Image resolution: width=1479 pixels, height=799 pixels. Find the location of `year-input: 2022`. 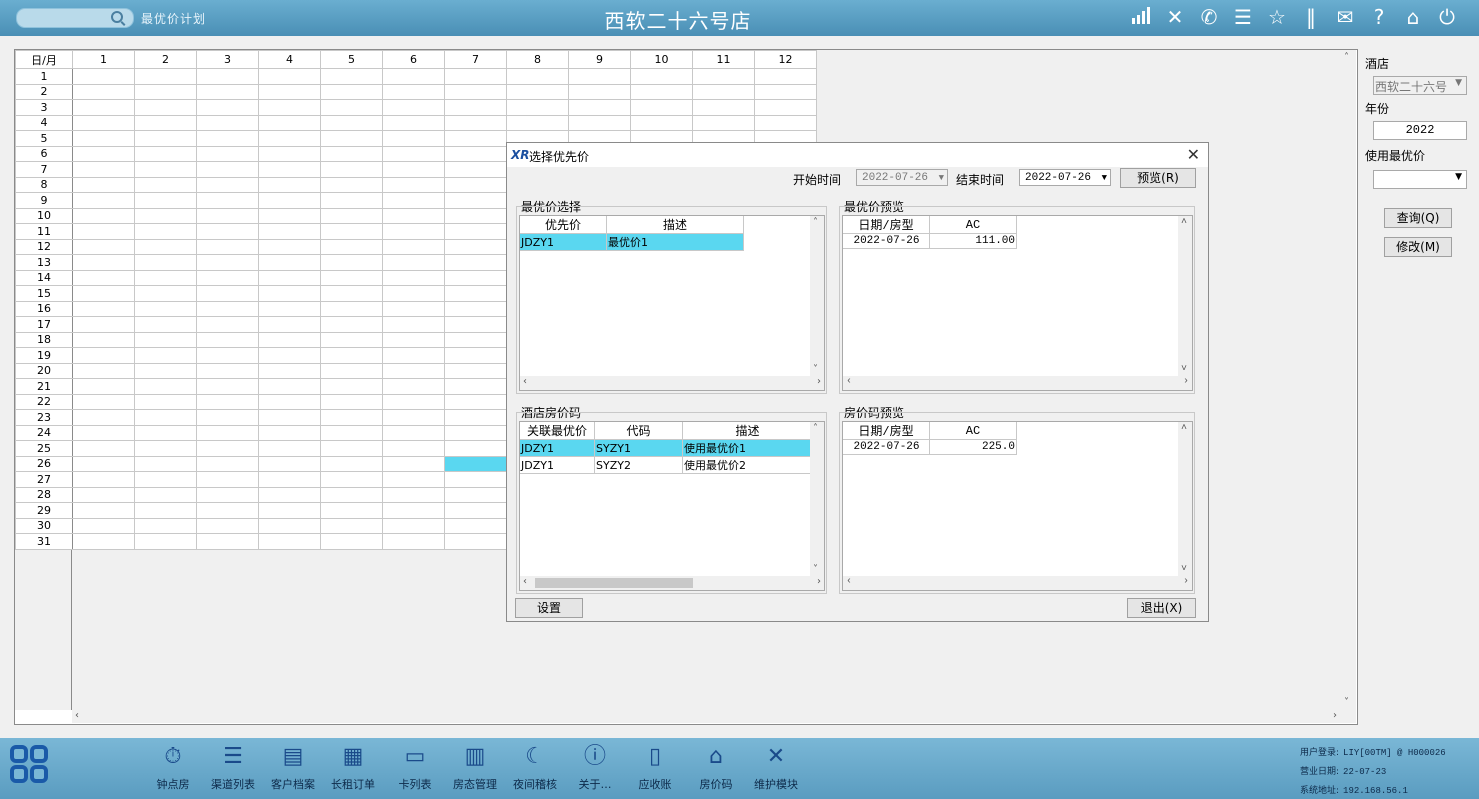

year-input: 2022 is located at coordinates (1420, 130).